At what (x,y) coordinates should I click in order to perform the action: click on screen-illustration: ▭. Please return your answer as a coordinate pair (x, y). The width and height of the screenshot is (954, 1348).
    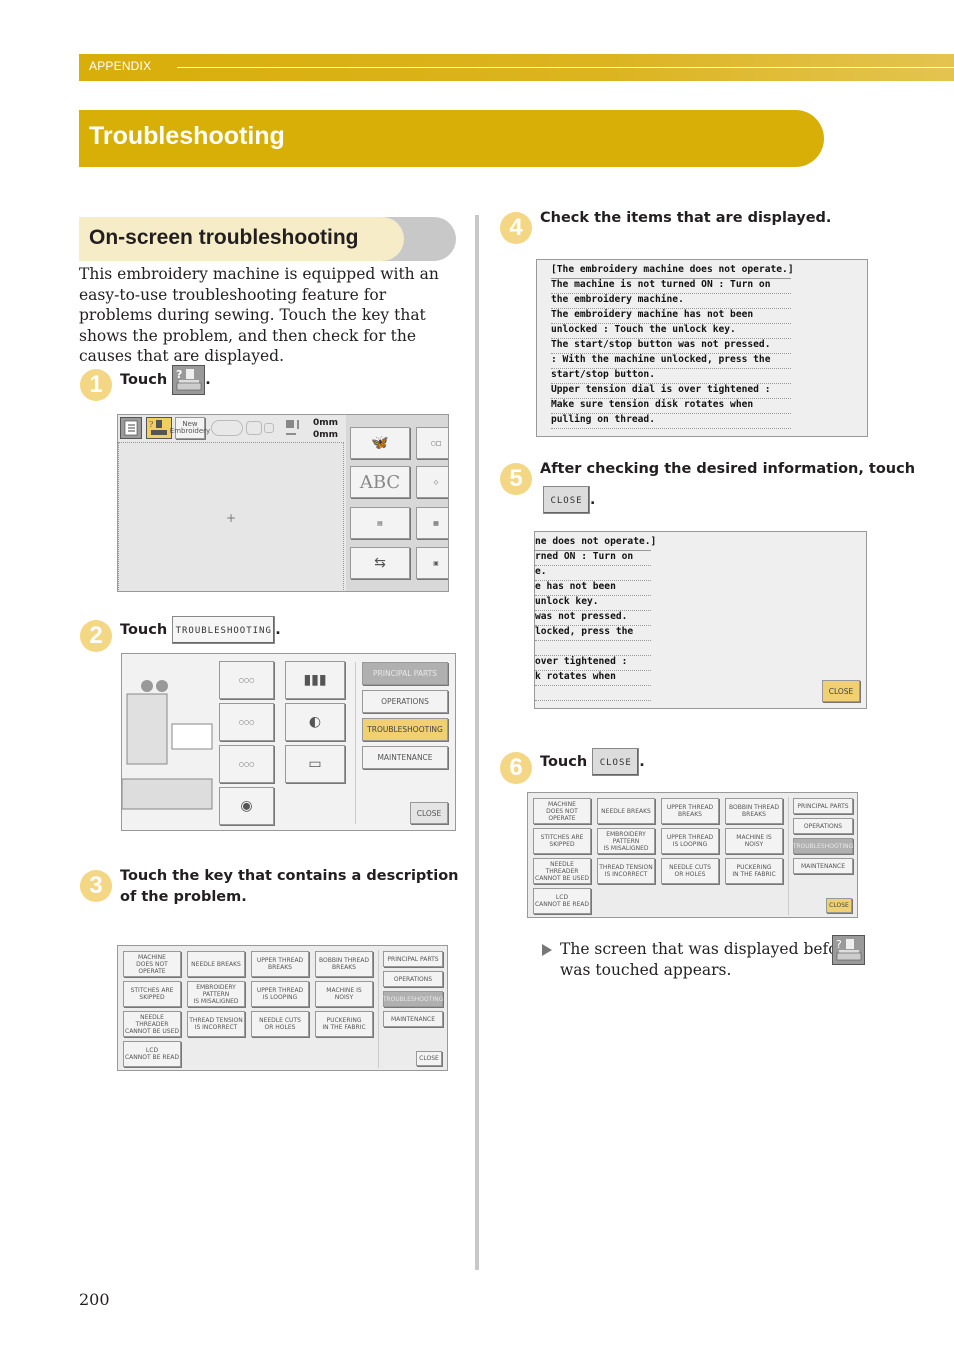
    Looking at the image, I should click on (315, 764).